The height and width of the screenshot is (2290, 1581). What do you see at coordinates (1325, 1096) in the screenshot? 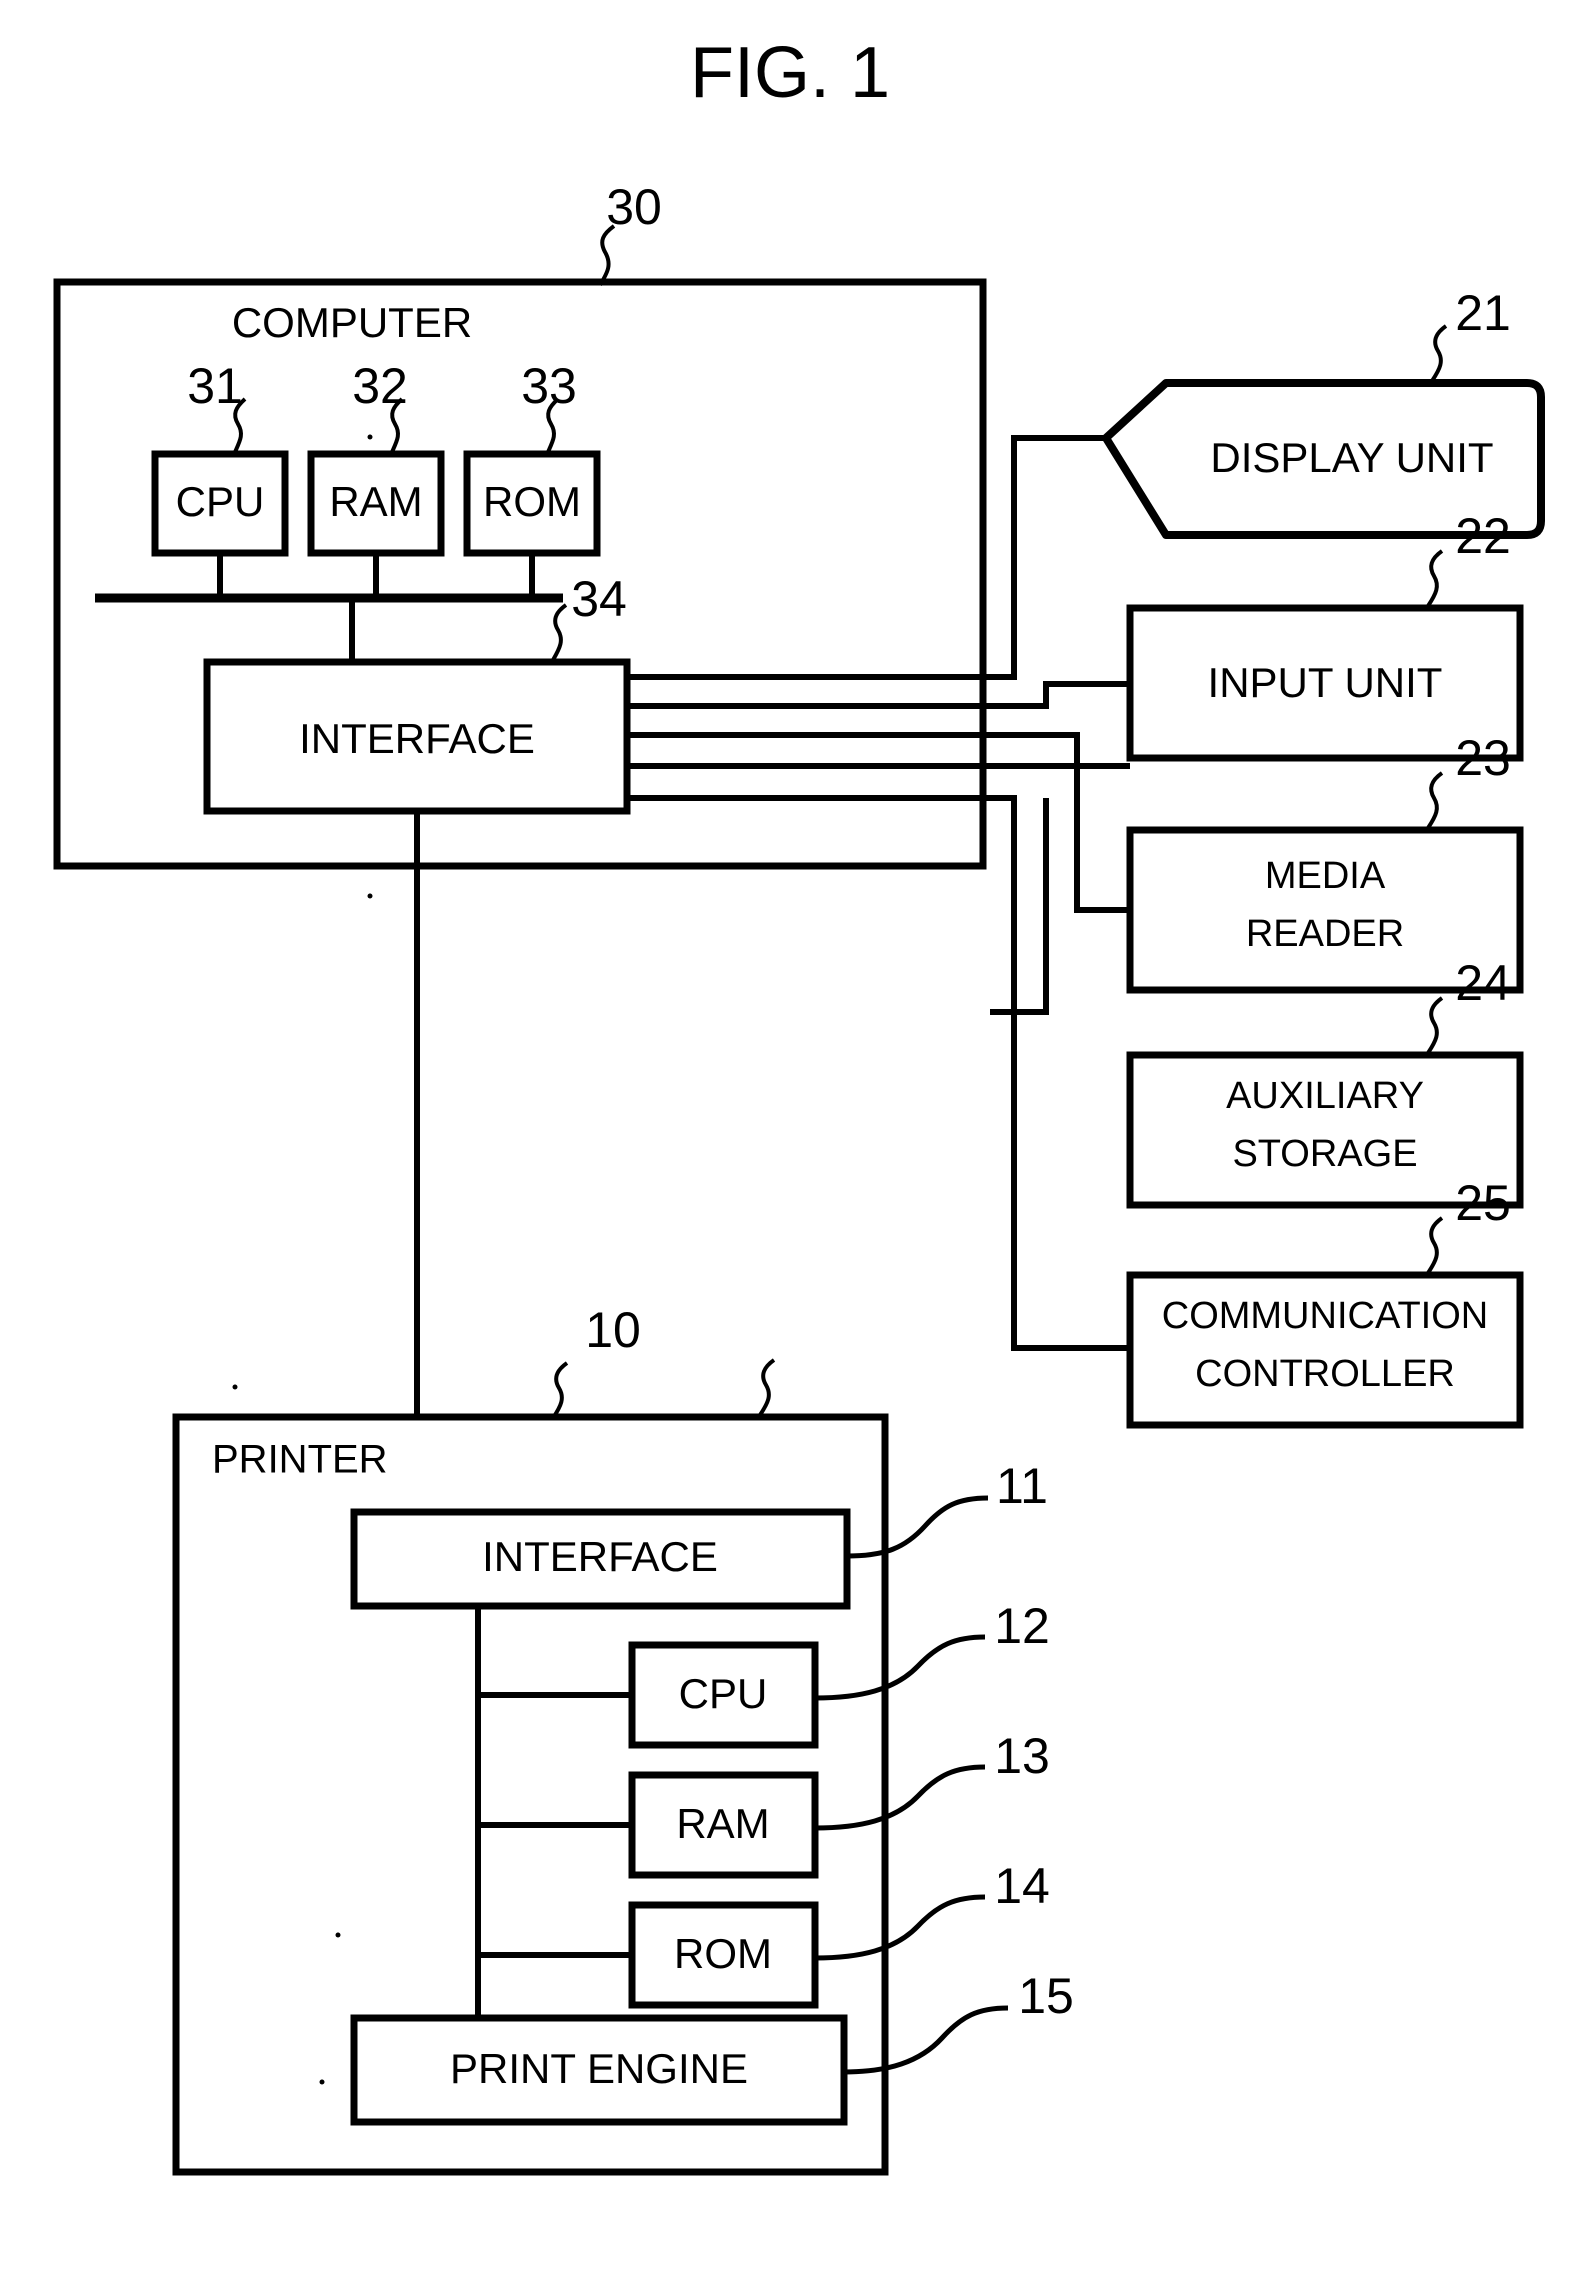
I see `auxiliary-storage-label-line1: AUXILIARY` at bounding box center [1325, 1096].